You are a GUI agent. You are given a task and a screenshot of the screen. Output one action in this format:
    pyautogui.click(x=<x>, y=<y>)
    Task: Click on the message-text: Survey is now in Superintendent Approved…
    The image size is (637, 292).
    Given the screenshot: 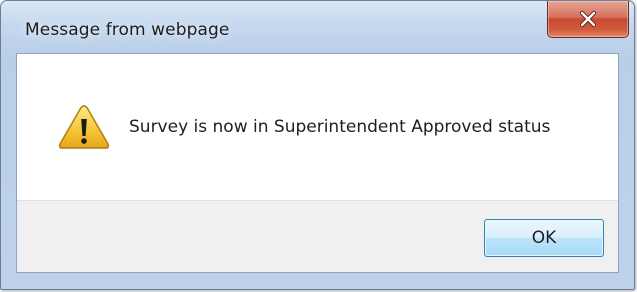 What is the action you would take?
    pyautogui.click(x=340, y=127)
    